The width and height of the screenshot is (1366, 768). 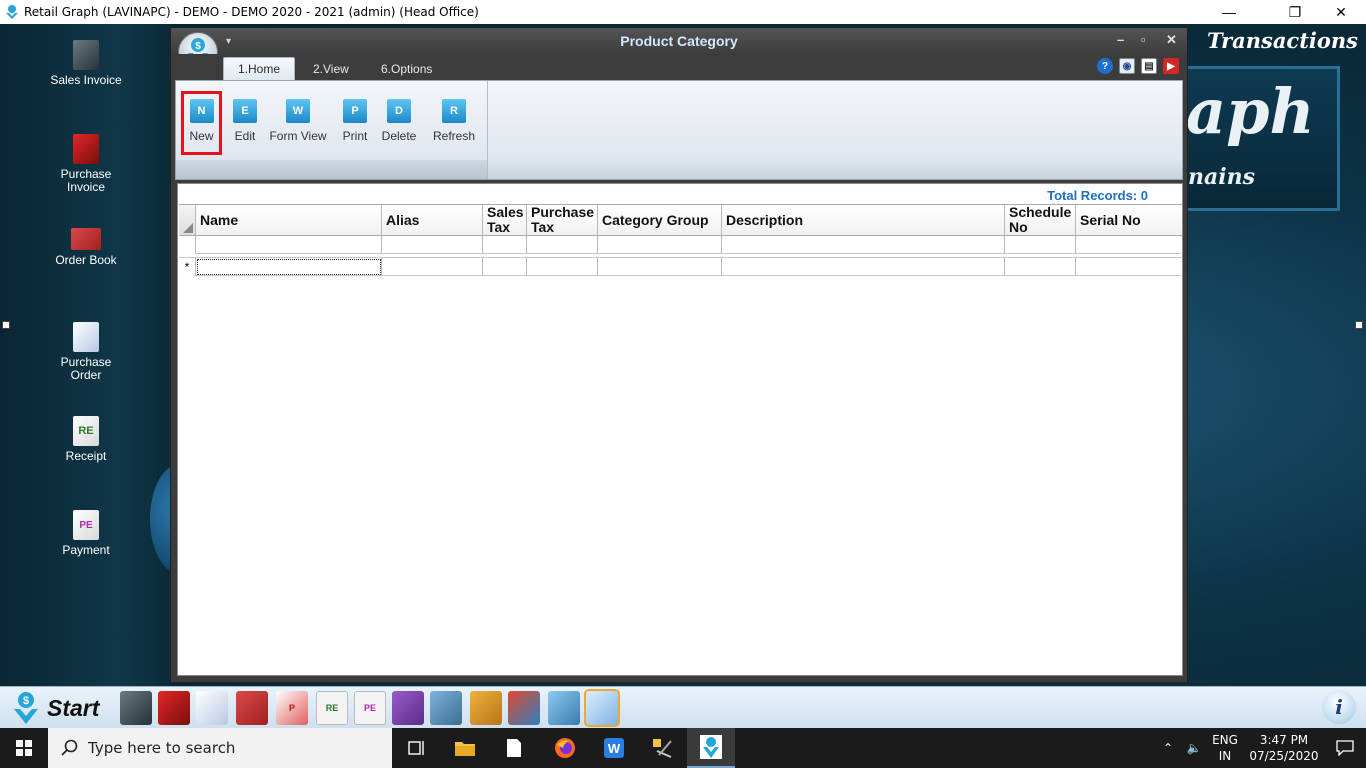 What do you see at coordinates (562, 267) in the screenshot?
I see `new-cell-purchase-tax` at bounding box center [562, 267].